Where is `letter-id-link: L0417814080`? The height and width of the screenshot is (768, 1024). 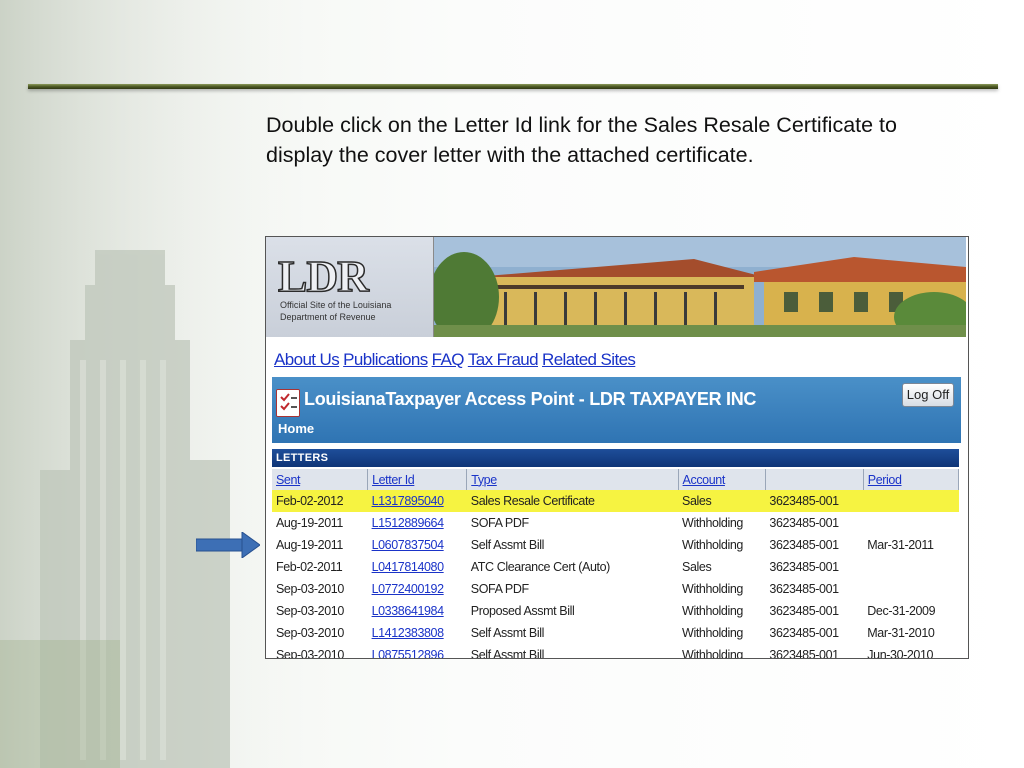 letter-id-link: L0417814080 is located at coordinates (408, 567).